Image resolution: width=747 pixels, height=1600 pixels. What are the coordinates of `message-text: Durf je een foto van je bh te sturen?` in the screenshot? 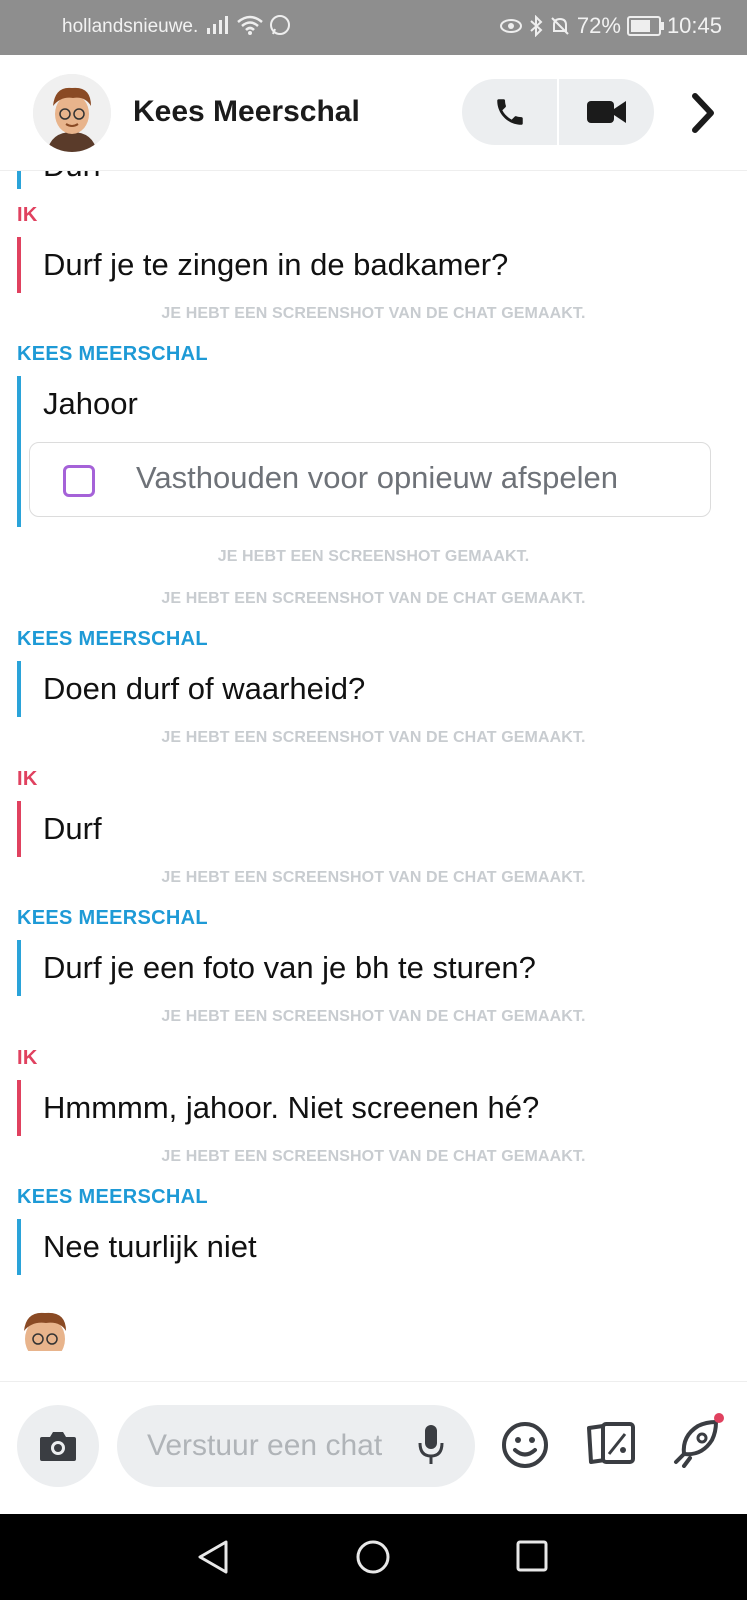 It's located at (289, 967).